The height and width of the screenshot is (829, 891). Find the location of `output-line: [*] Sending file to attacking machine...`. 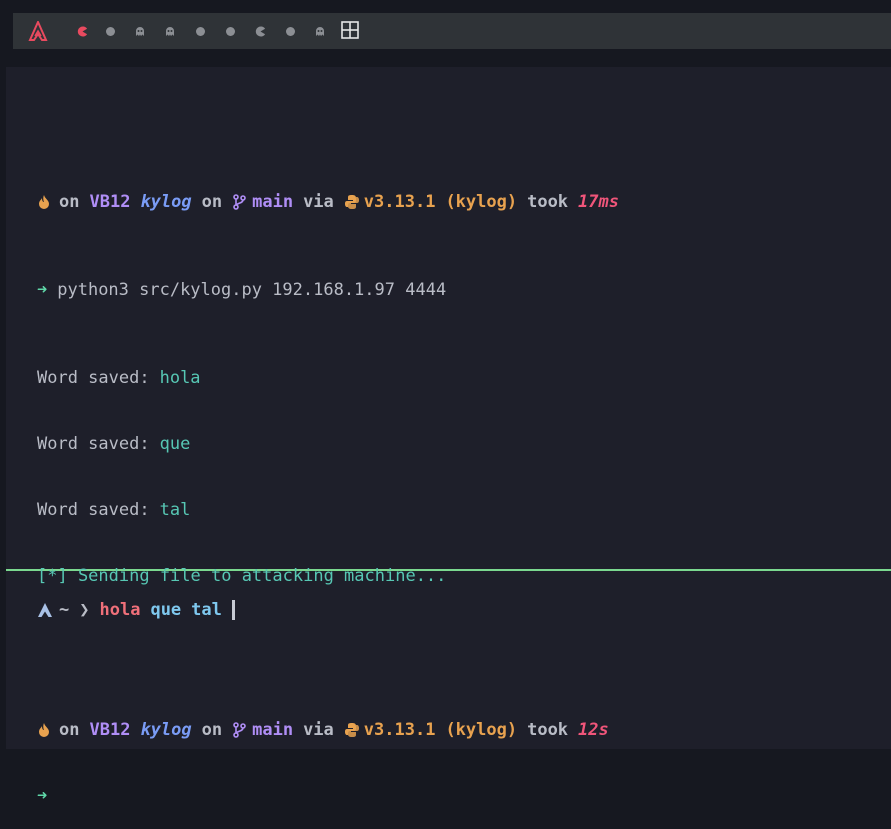

output-line: [*] Sending file to attacking machine... is located at coordinates (328, 576).